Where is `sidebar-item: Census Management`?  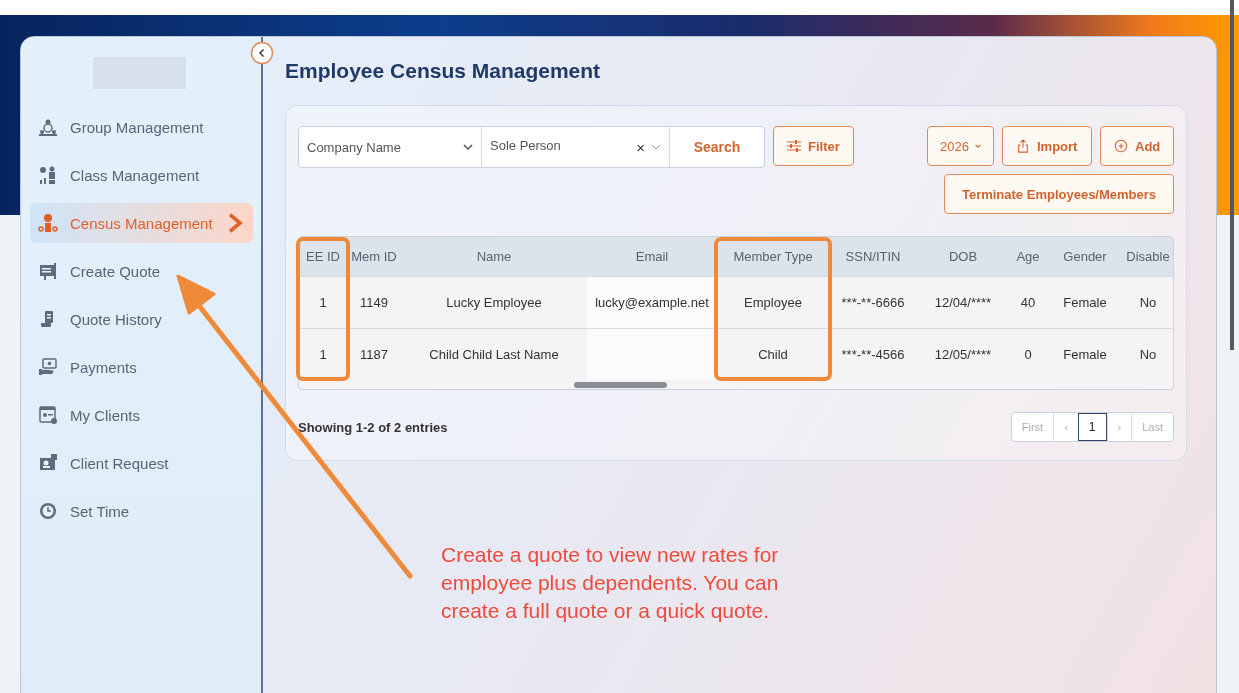
sidebar-item: Census Management is located at coordinates (141, 223).